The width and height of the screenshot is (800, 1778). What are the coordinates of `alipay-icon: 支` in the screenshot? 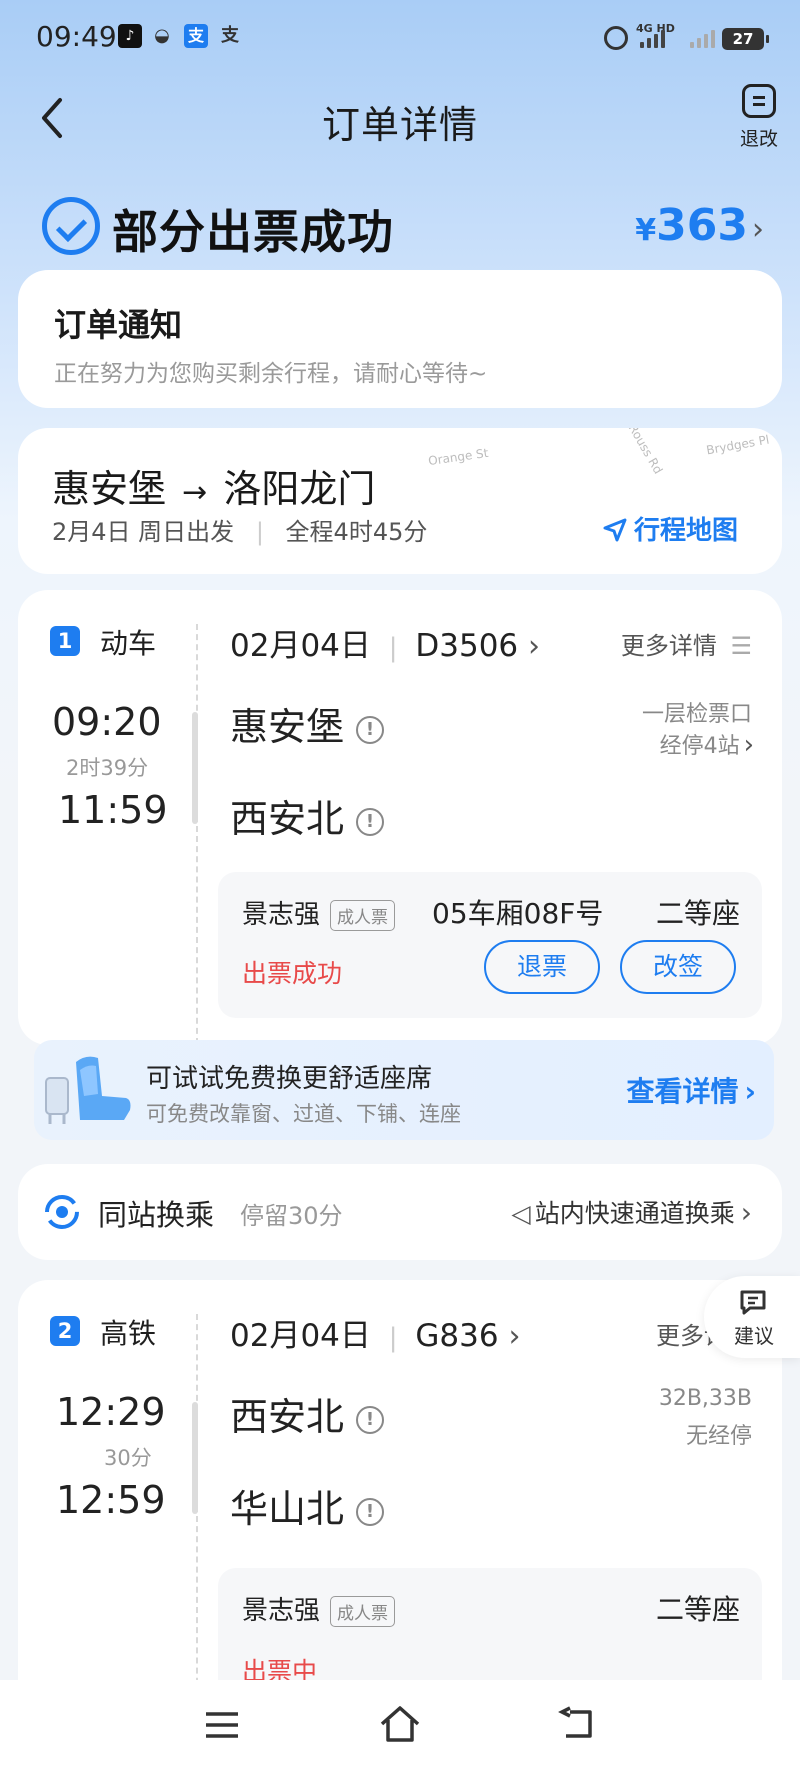 It's located at (196, 36).